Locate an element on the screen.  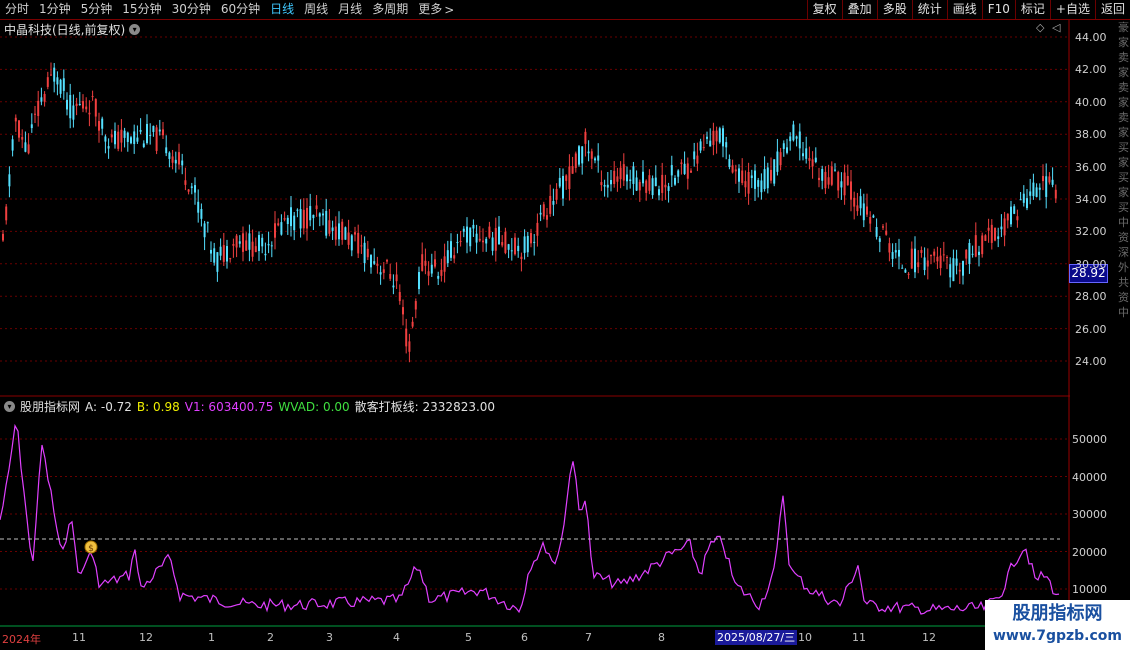
period-tab-0: 分时 is located at coordinates (17, 9).